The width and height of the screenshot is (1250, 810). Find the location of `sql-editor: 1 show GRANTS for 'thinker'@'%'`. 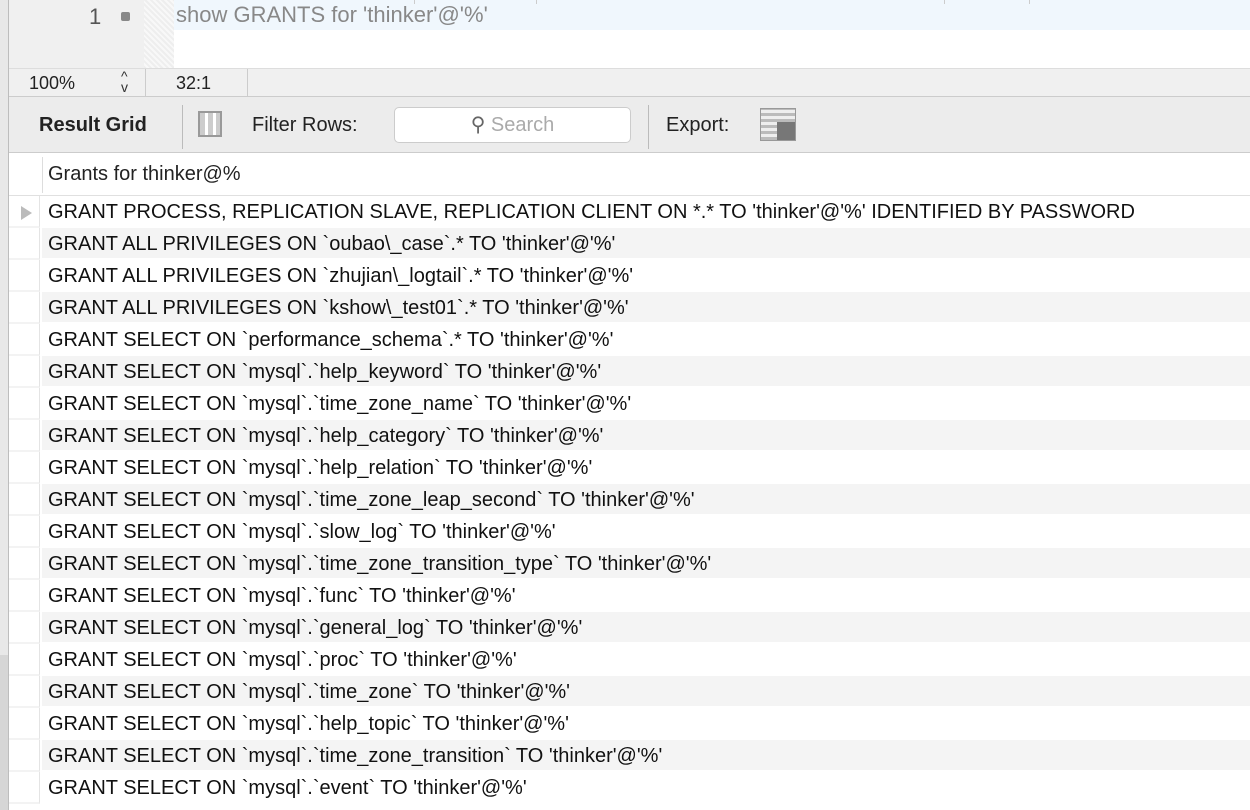

sql-editor: 1 show GRANTS for 'thinker'@'%' is located at coordinates (629, 34).